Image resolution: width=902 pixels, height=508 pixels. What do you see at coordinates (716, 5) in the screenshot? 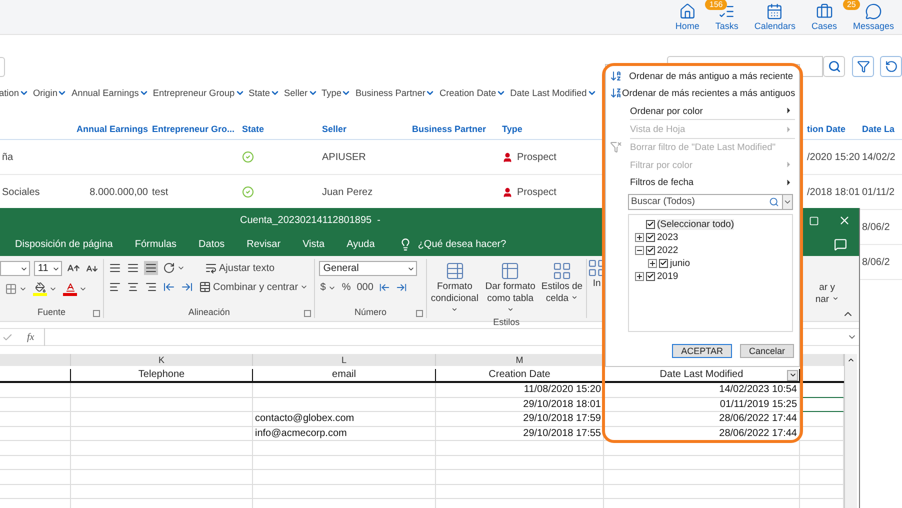
I see `count-badge: 156` at bounding box center [716, 5].